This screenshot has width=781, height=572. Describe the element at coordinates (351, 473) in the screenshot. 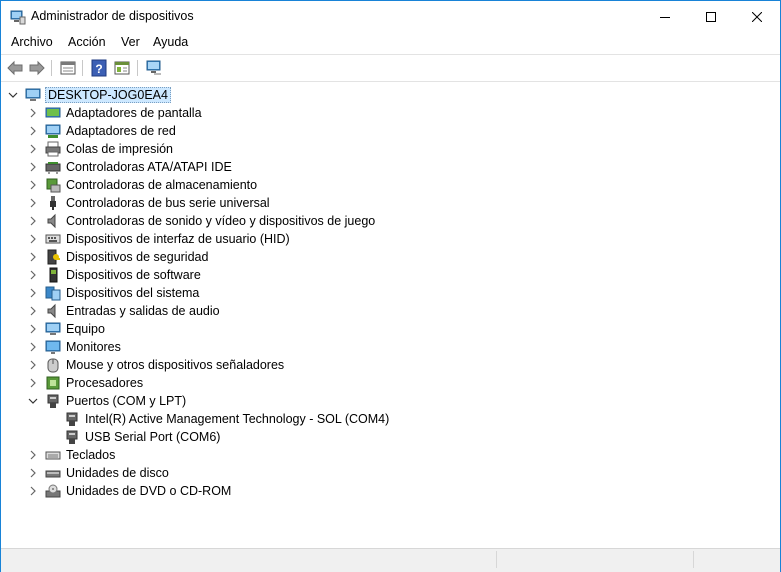

I see `tree-category-row: Unidades de disco` at that location.